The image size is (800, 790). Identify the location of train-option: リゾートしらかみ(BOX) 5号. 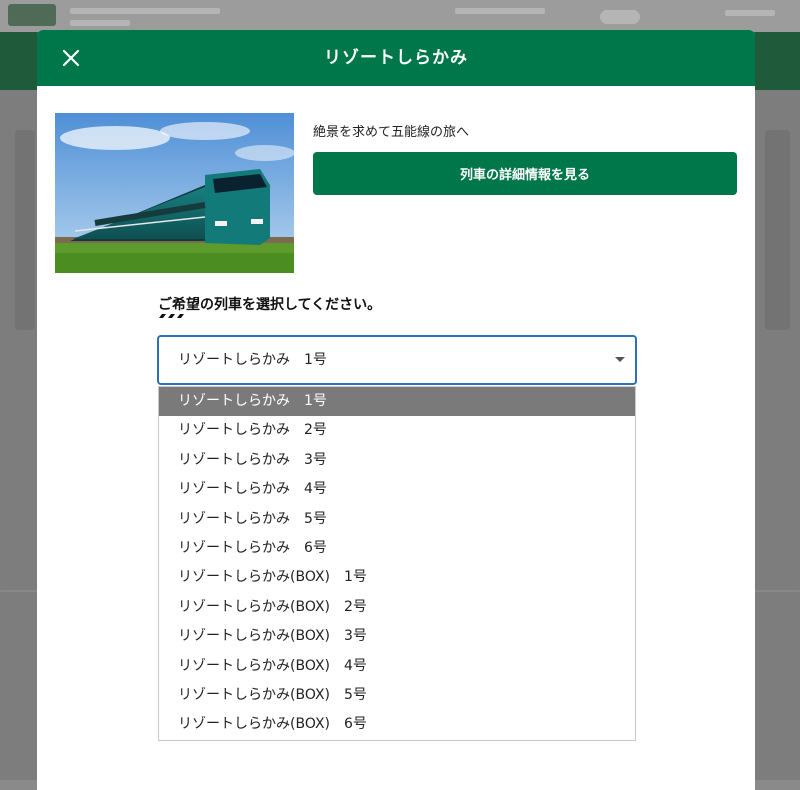
(397, 695).